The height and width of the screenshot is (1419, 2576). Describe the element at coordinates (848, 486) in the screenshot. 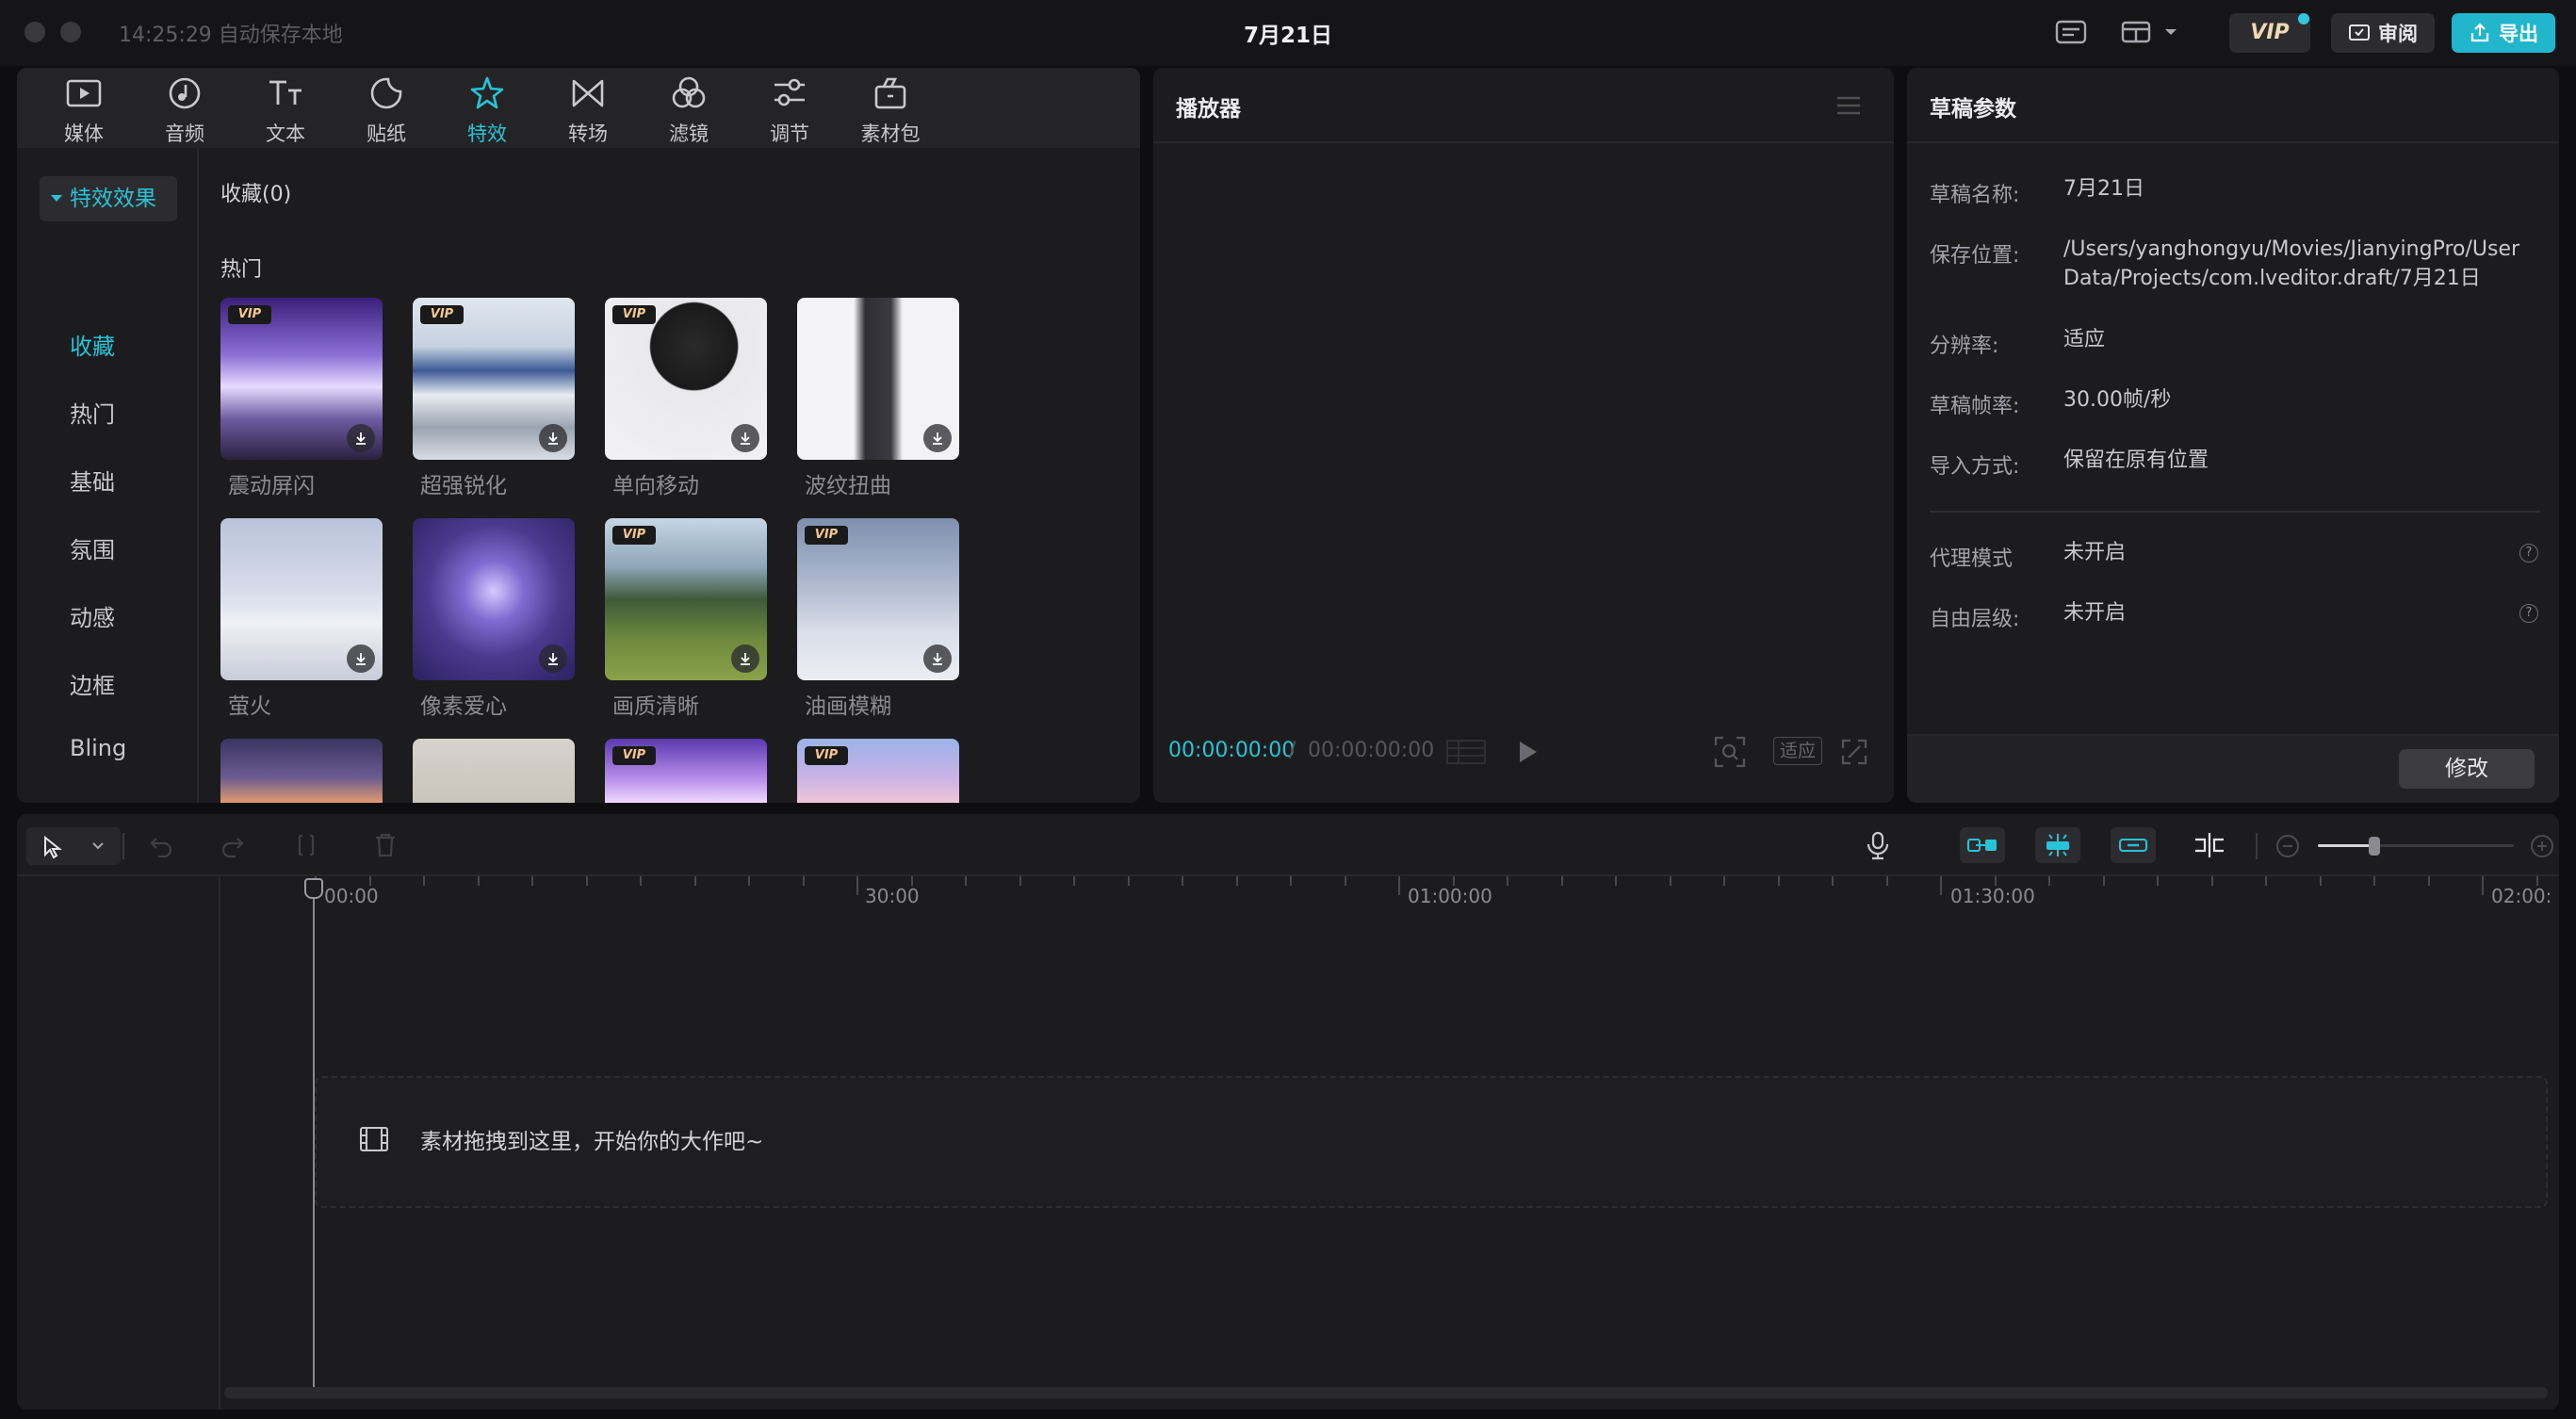

I see `effect-card-label: 波纹扭曲` at that location.